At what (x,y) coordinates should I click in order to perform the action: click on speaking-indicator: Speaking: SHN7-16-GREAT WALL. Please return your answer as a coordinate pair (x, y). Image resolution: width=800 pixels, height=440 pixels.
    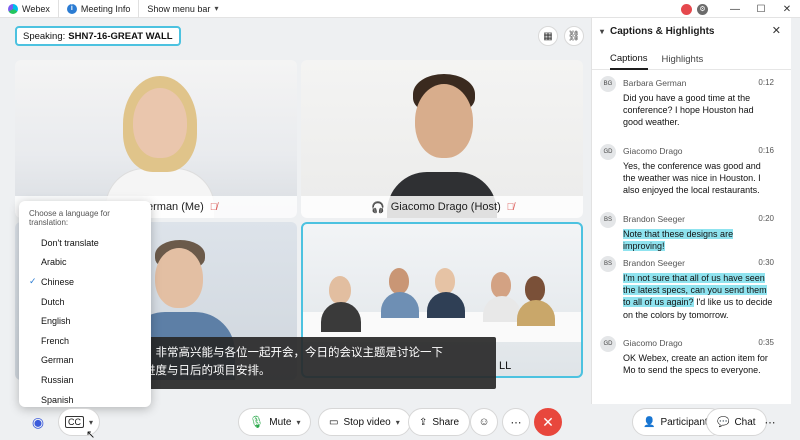
    Looking at the image, I should click on (98, 36).